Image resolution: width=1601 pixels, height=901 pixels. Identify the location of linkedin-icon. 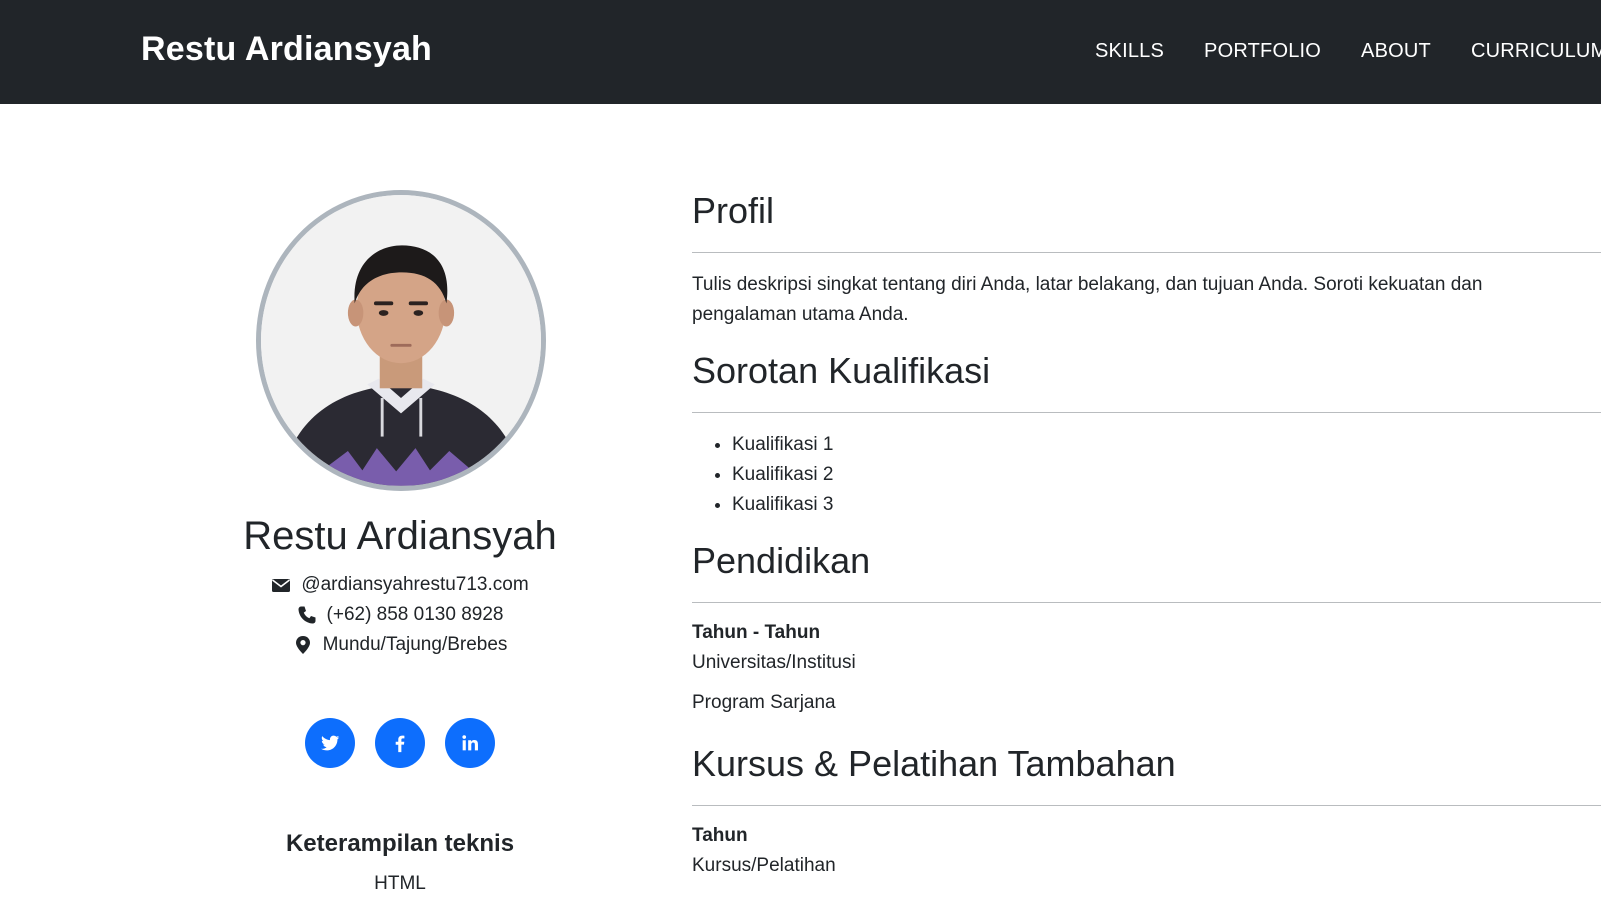
(470, 743).